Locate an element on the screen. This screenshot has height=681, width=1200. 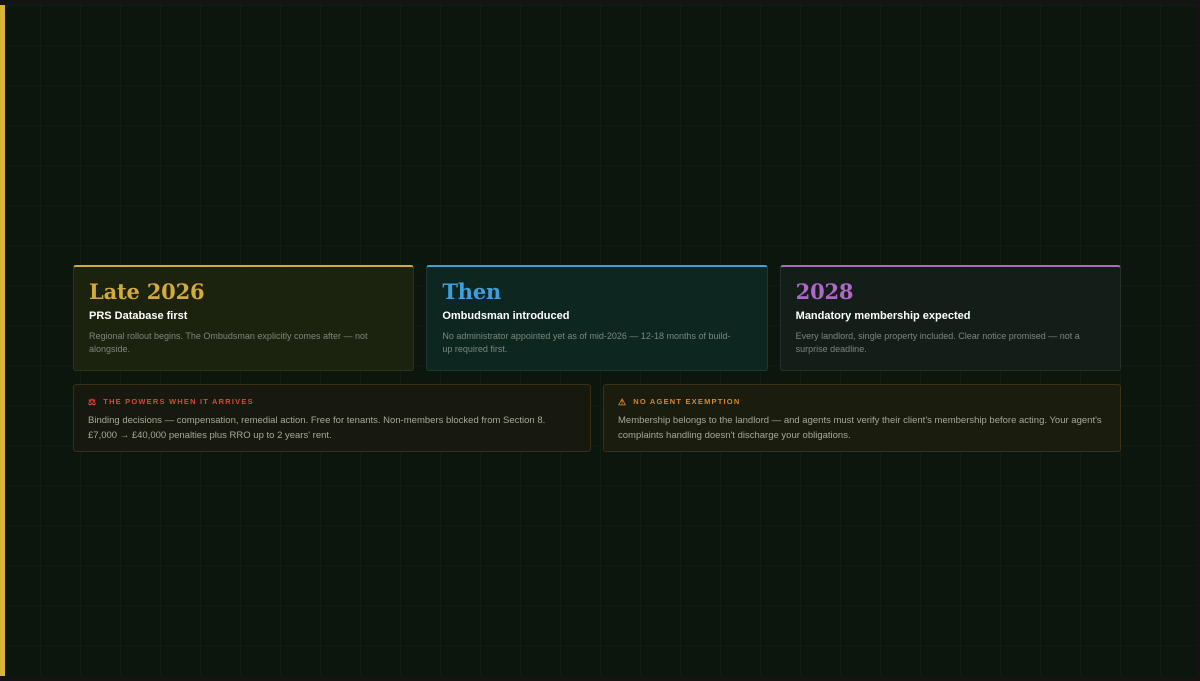
note-label-text: THE POWERS WHEN IT ARRIVES is located at coordinates (178, 401).